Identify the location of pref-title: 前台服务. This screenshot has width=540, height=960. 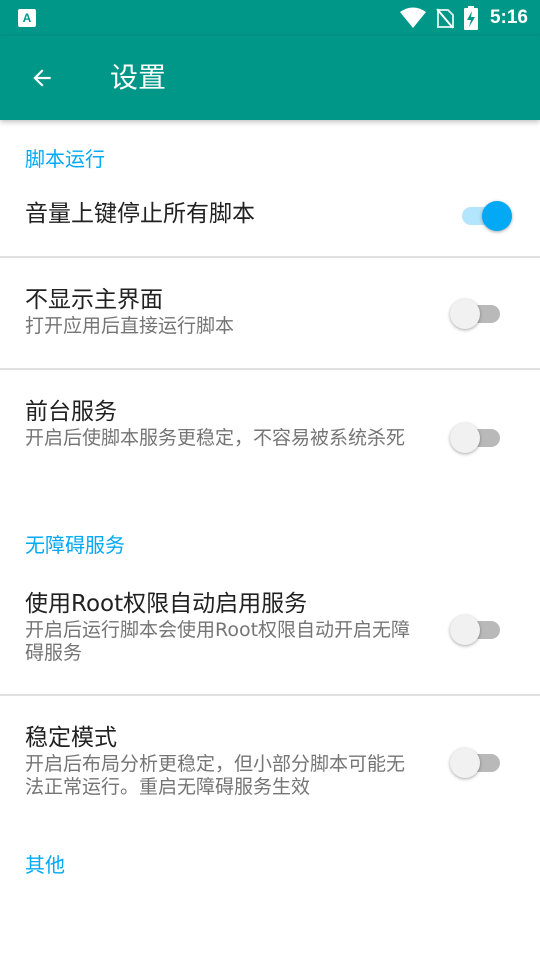
(71, 412).